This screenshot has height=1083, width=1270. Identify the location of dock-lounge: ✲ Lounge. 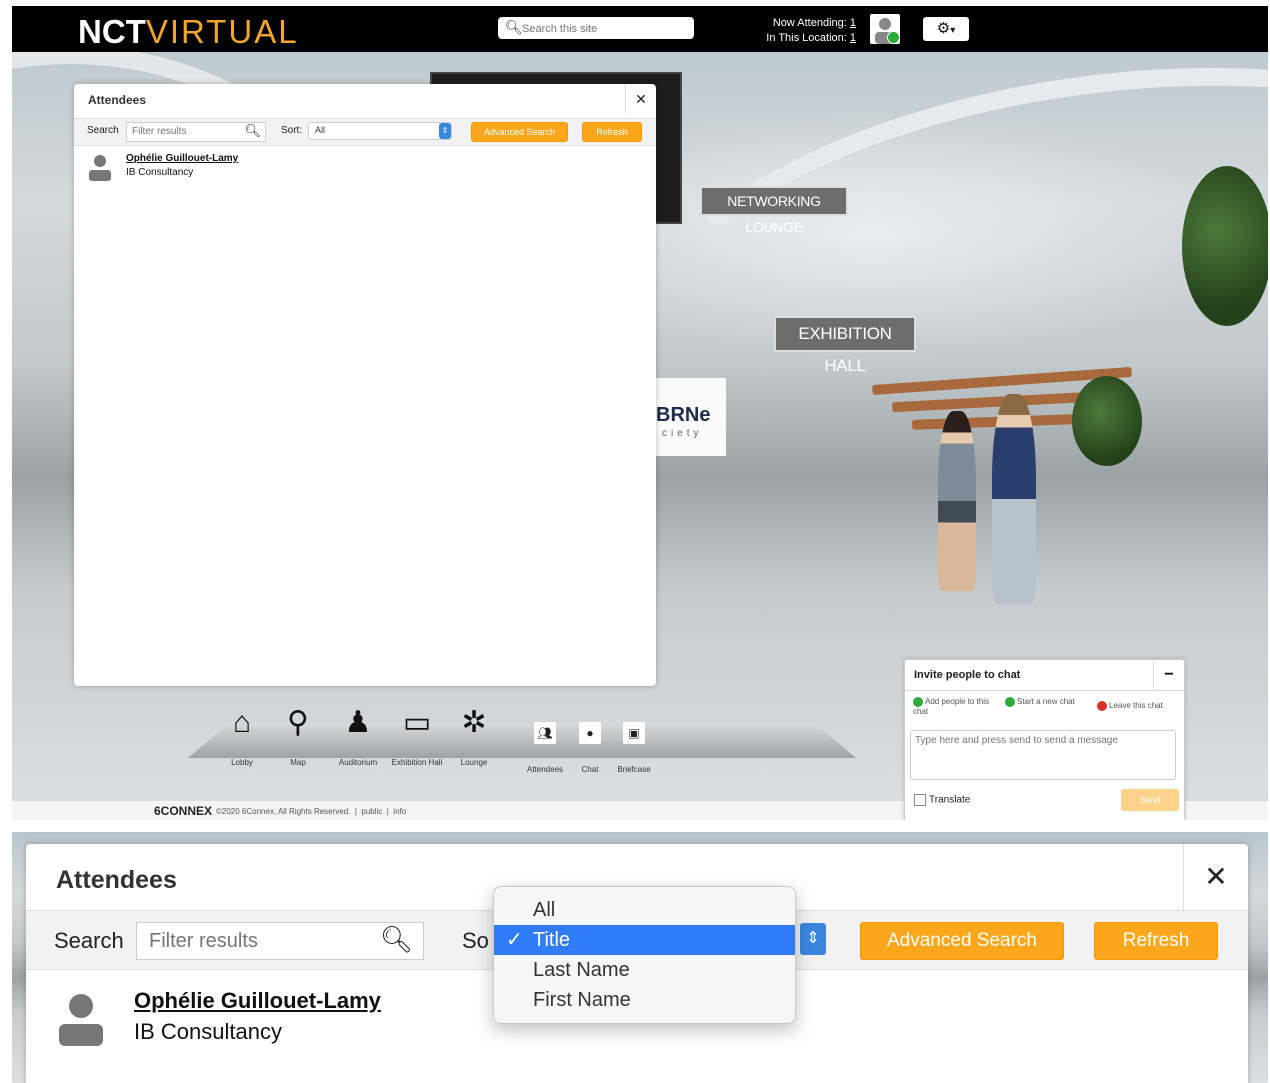
(474, 736).